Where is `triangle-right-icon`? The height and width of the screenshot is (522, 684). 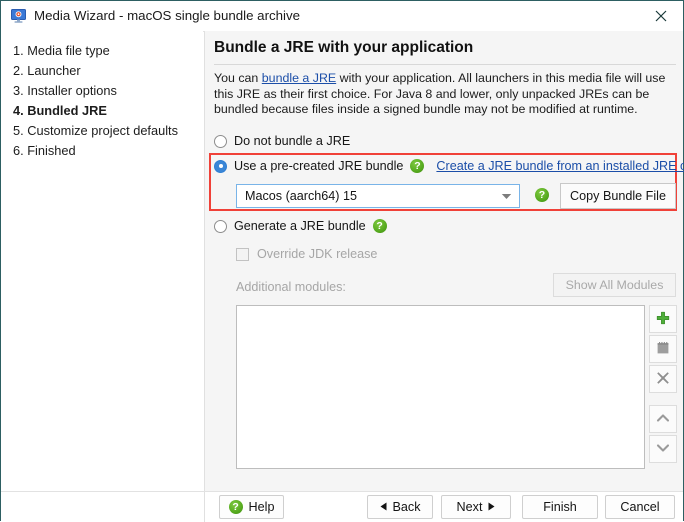 triangle-right-icon is located at coordinates (491, 507).